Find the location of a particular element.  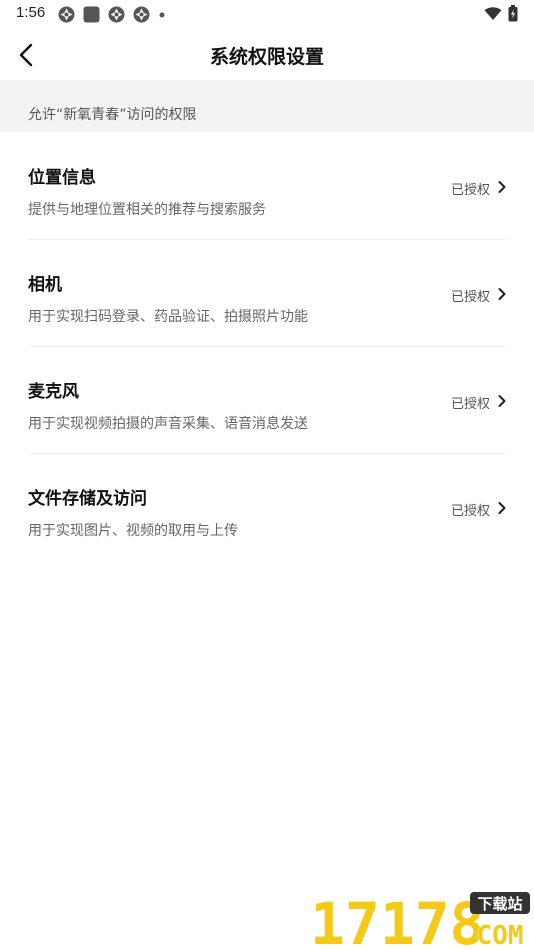

wifi-icon is located at coordinates (493, 13).